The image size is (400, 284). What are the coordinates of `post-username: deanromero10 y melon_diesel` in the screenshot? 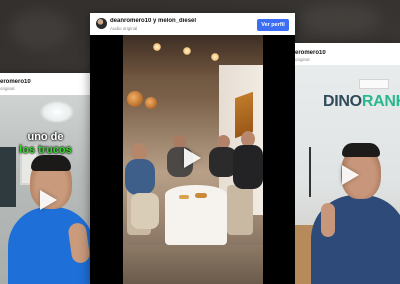 It's located at (153, 21).